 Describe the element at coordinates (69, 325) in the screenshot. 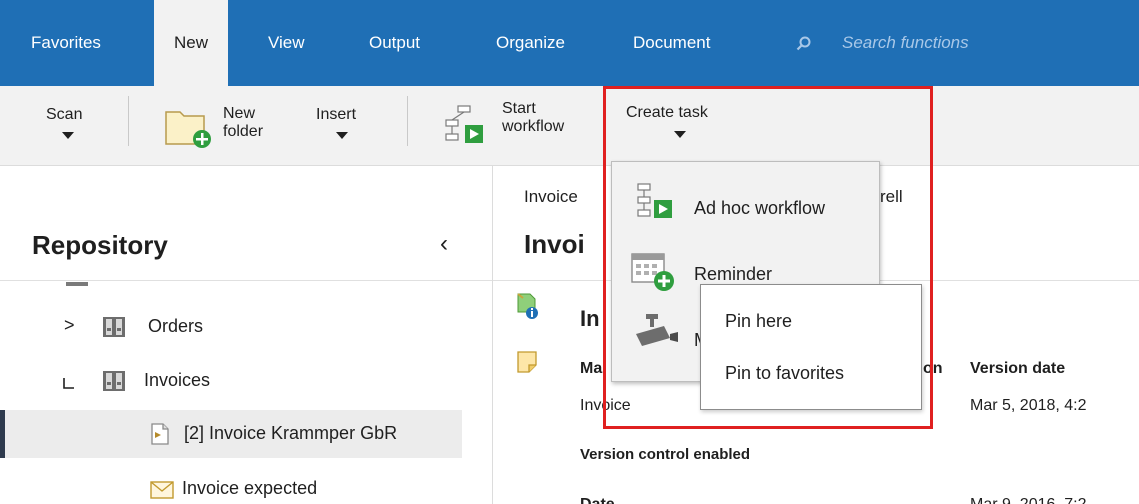

I see `chevron-right-icon: >` at that location.